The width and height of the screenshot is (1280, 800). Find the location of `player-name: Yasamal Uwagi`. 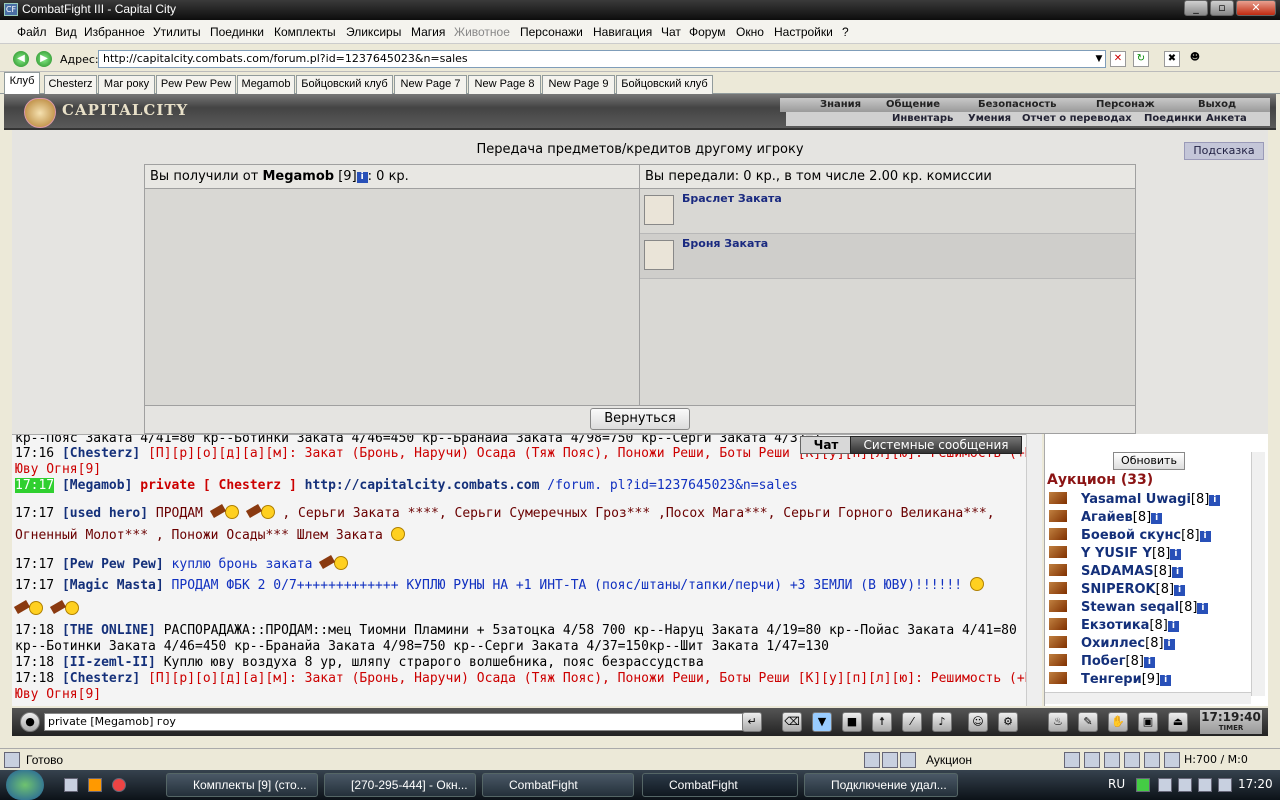

player-name: Yasamal Uwagi is located at coordinates (1136, 499).